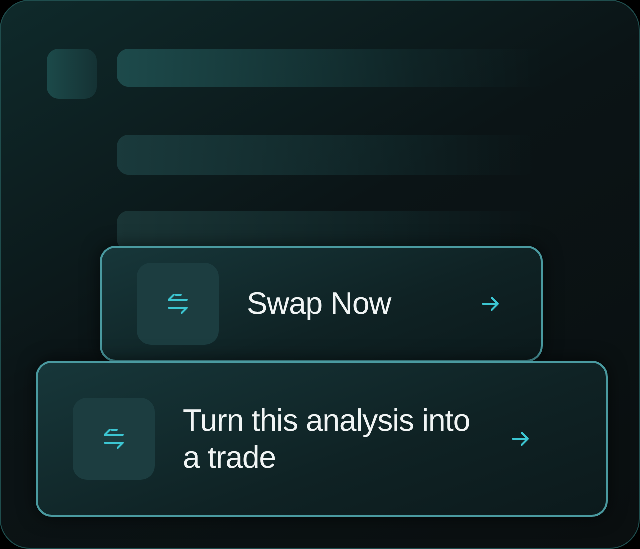  Describe the element at coordinates (327, 439) in the screenshot. I see `card-label: Turn this analysis into a trade` at that location.